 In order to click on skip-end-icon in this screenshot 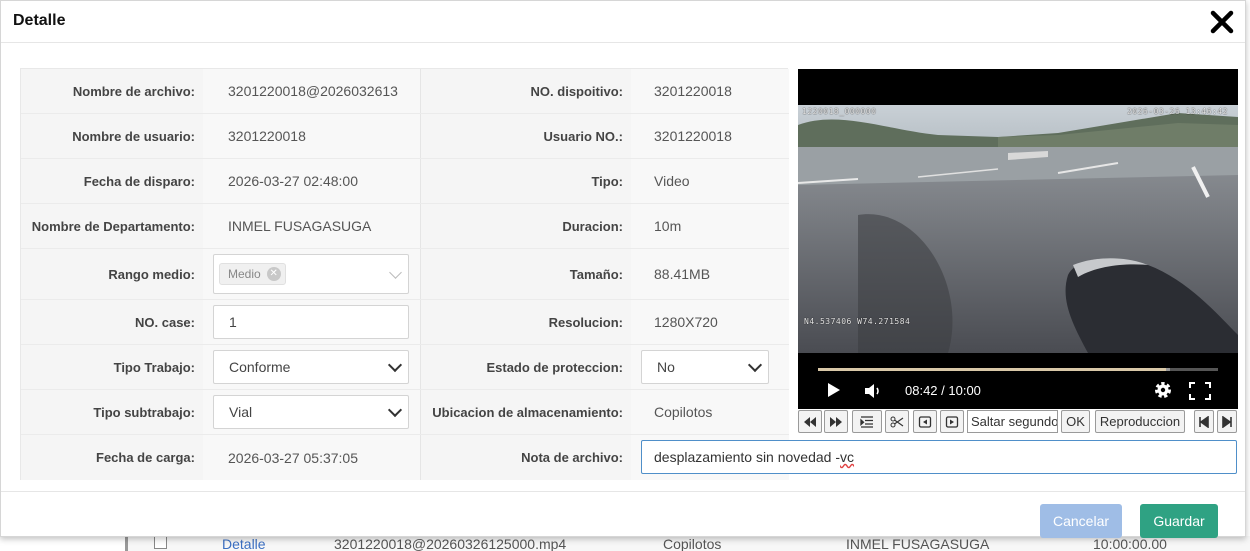, I will do `click(1227, 421)`.